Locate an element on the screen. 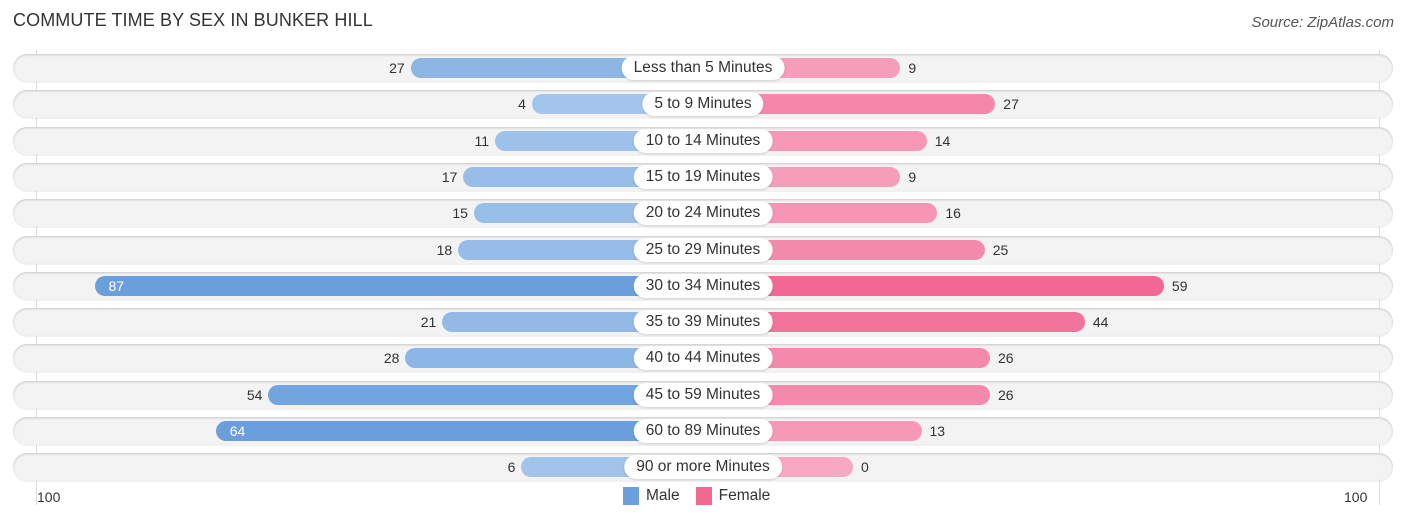  value-label-female: 16 is located at coordinates (953, 213).